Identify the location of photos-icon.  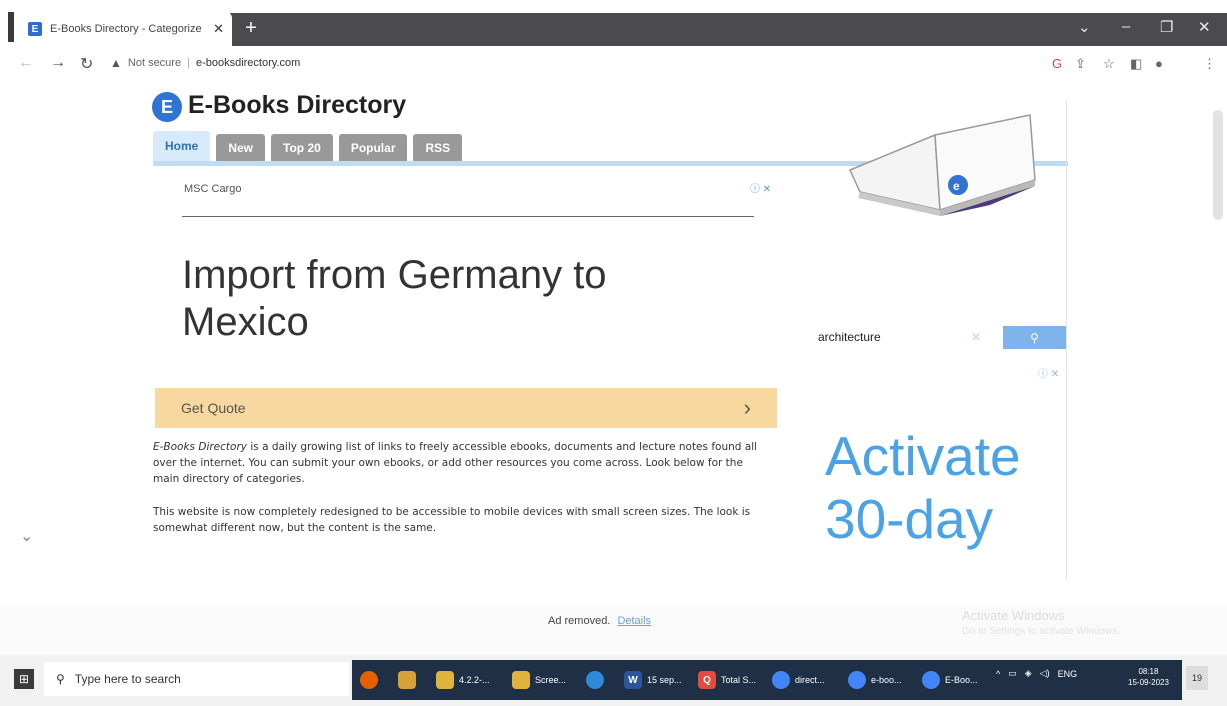
(407, 680).